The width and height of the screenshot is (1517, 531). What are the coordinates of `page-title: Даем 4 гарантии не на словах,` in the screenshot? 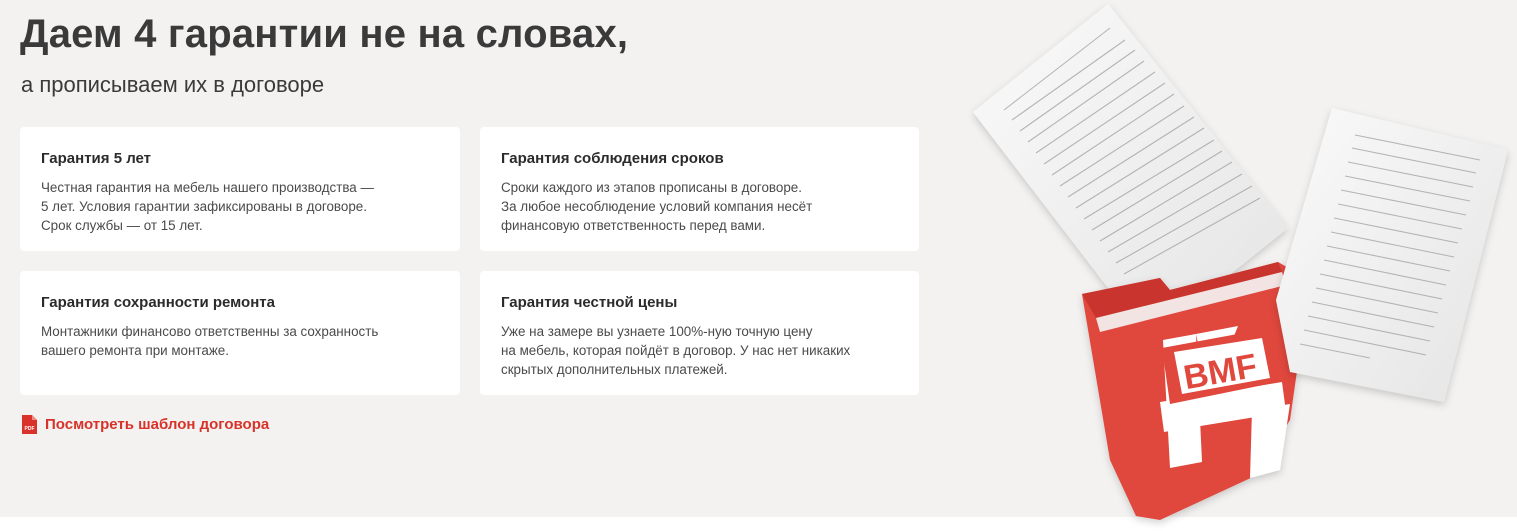 It's located at (324, 34).